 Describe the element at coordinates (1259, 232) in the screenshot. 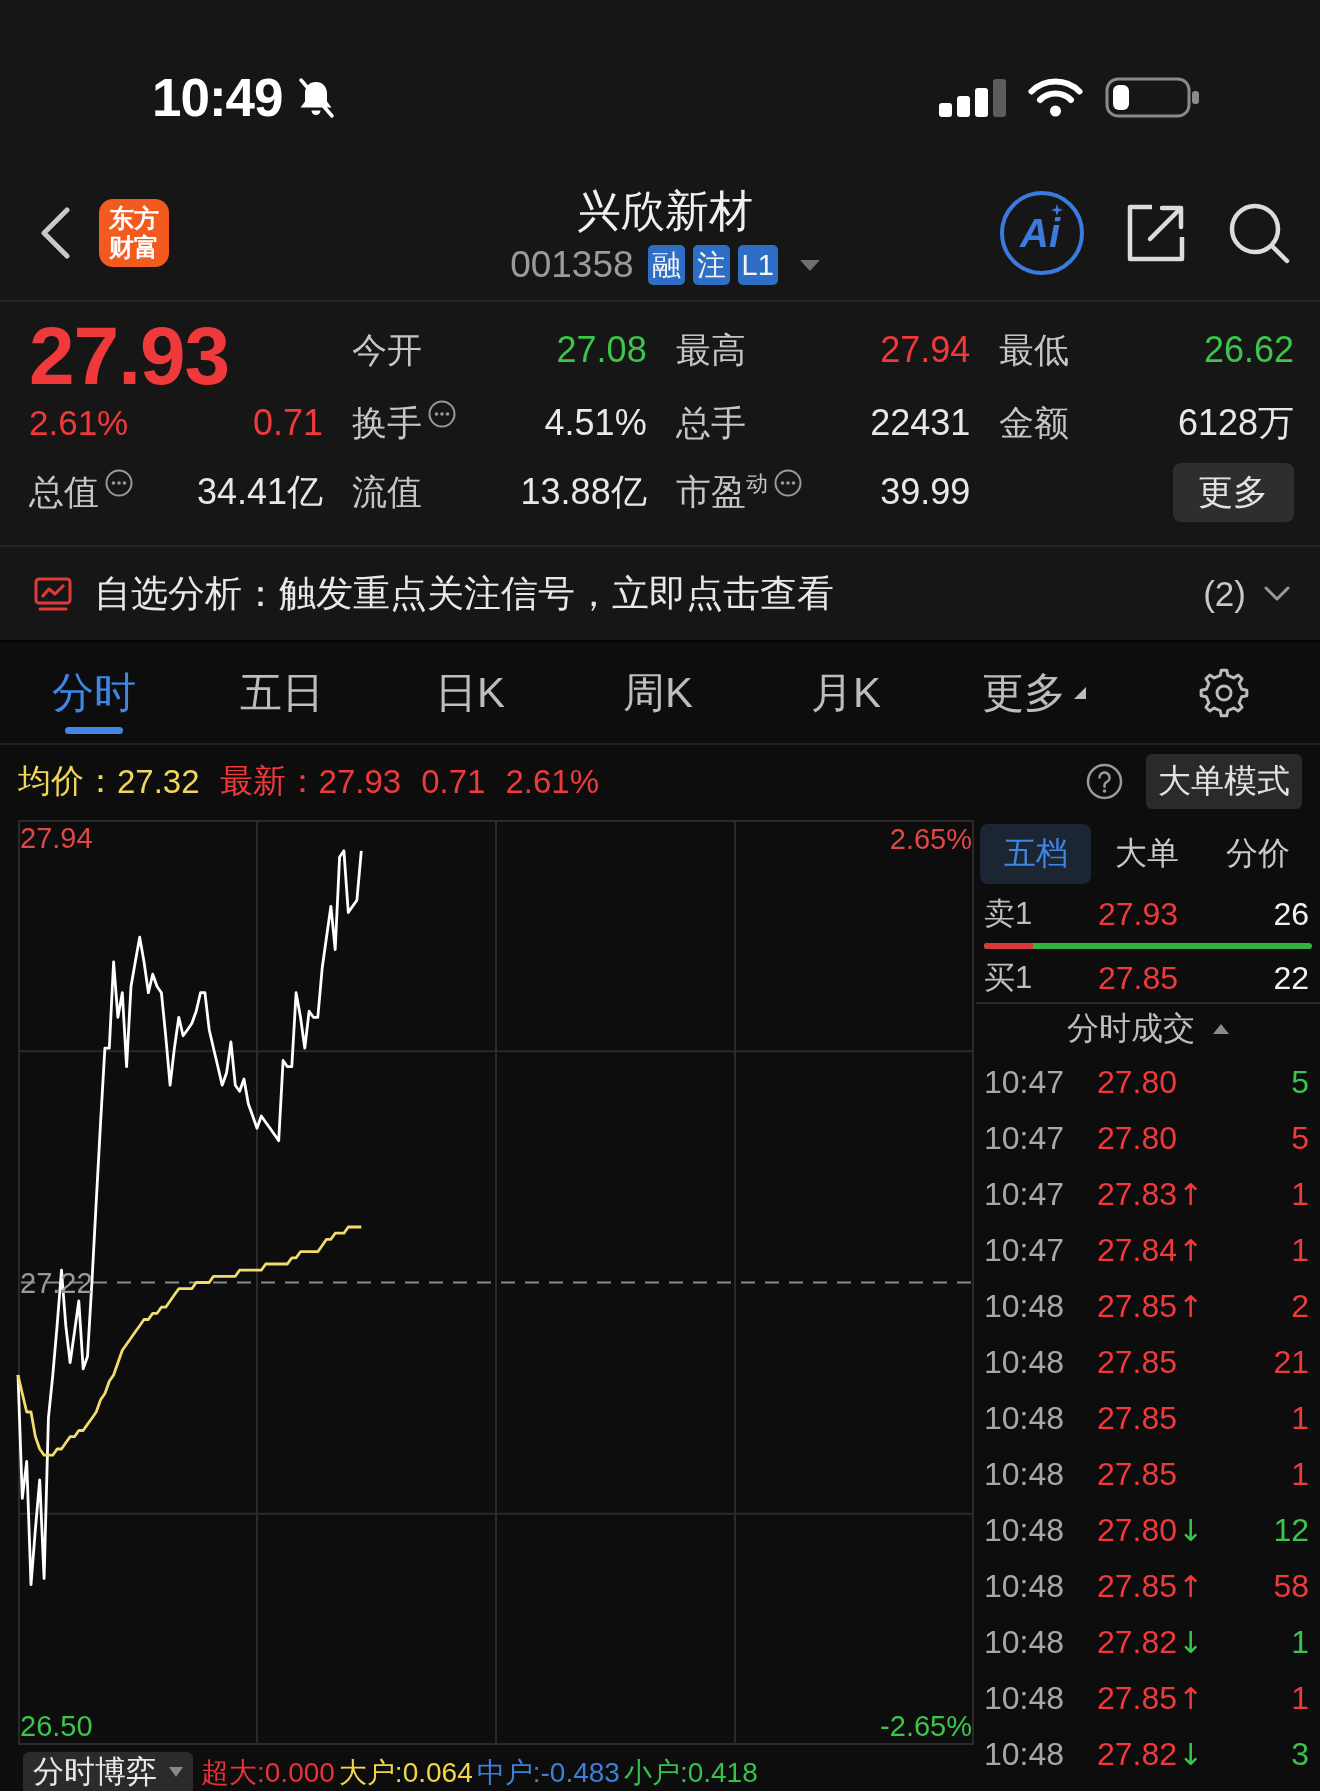

I see `search-icon` at that location.